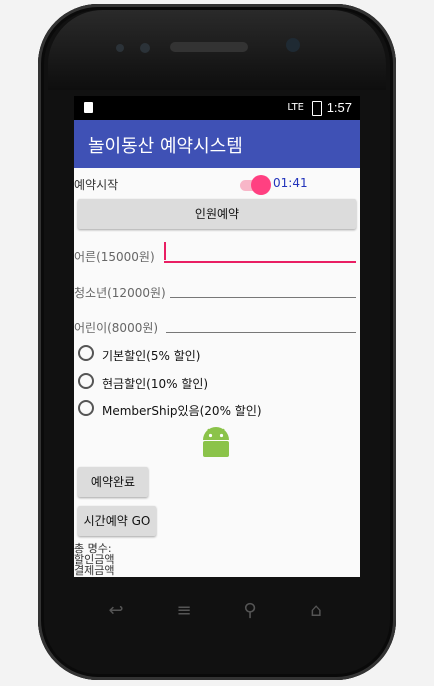  Describe the element at coordinates (165, 146) in the screenshot. I see `app-title: 놀이동산 예약시스템` at that location.